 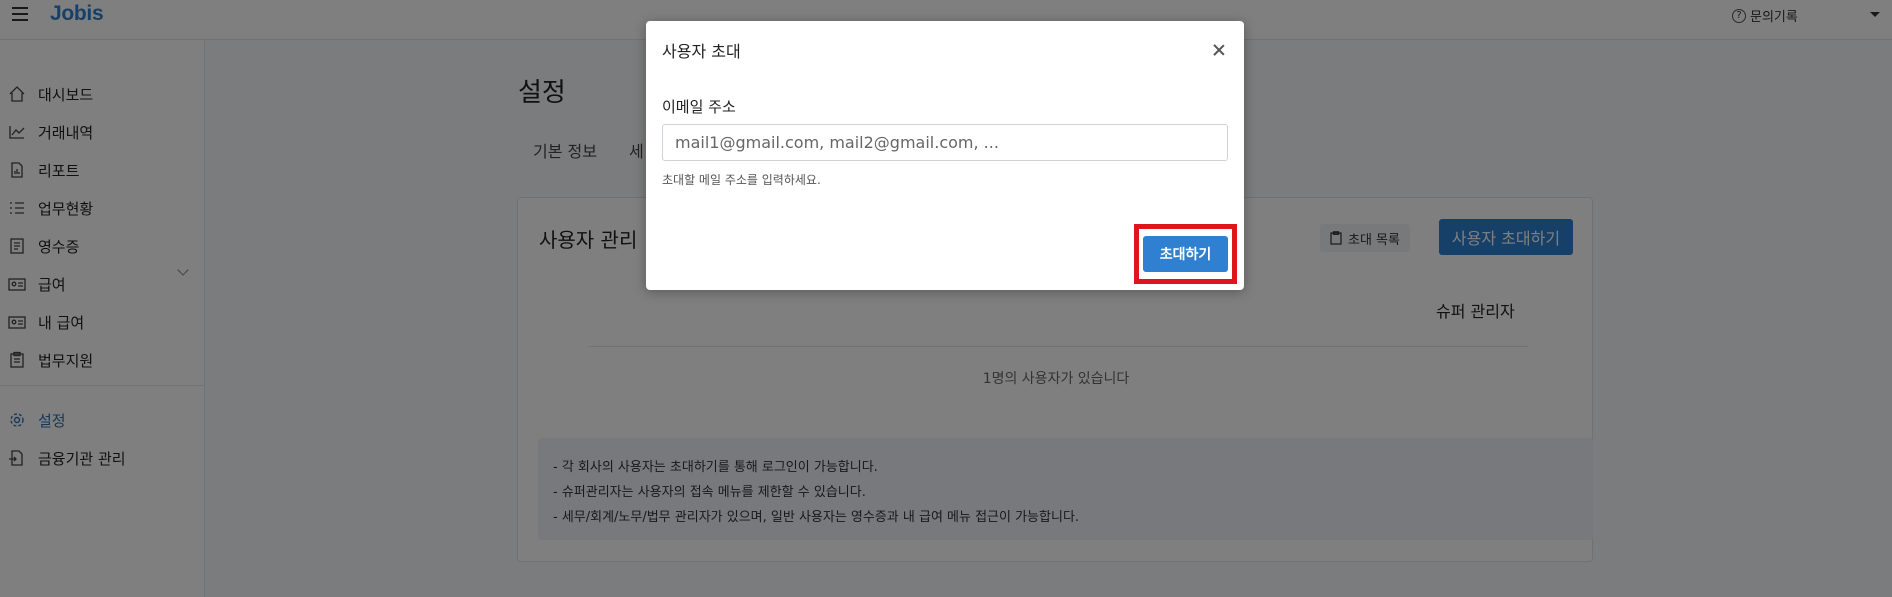 What do you see at coordinates (1185, 254) in the screenshot?
I see `invite-submit-button: 초대하기` at bounding box center [1185, 254].